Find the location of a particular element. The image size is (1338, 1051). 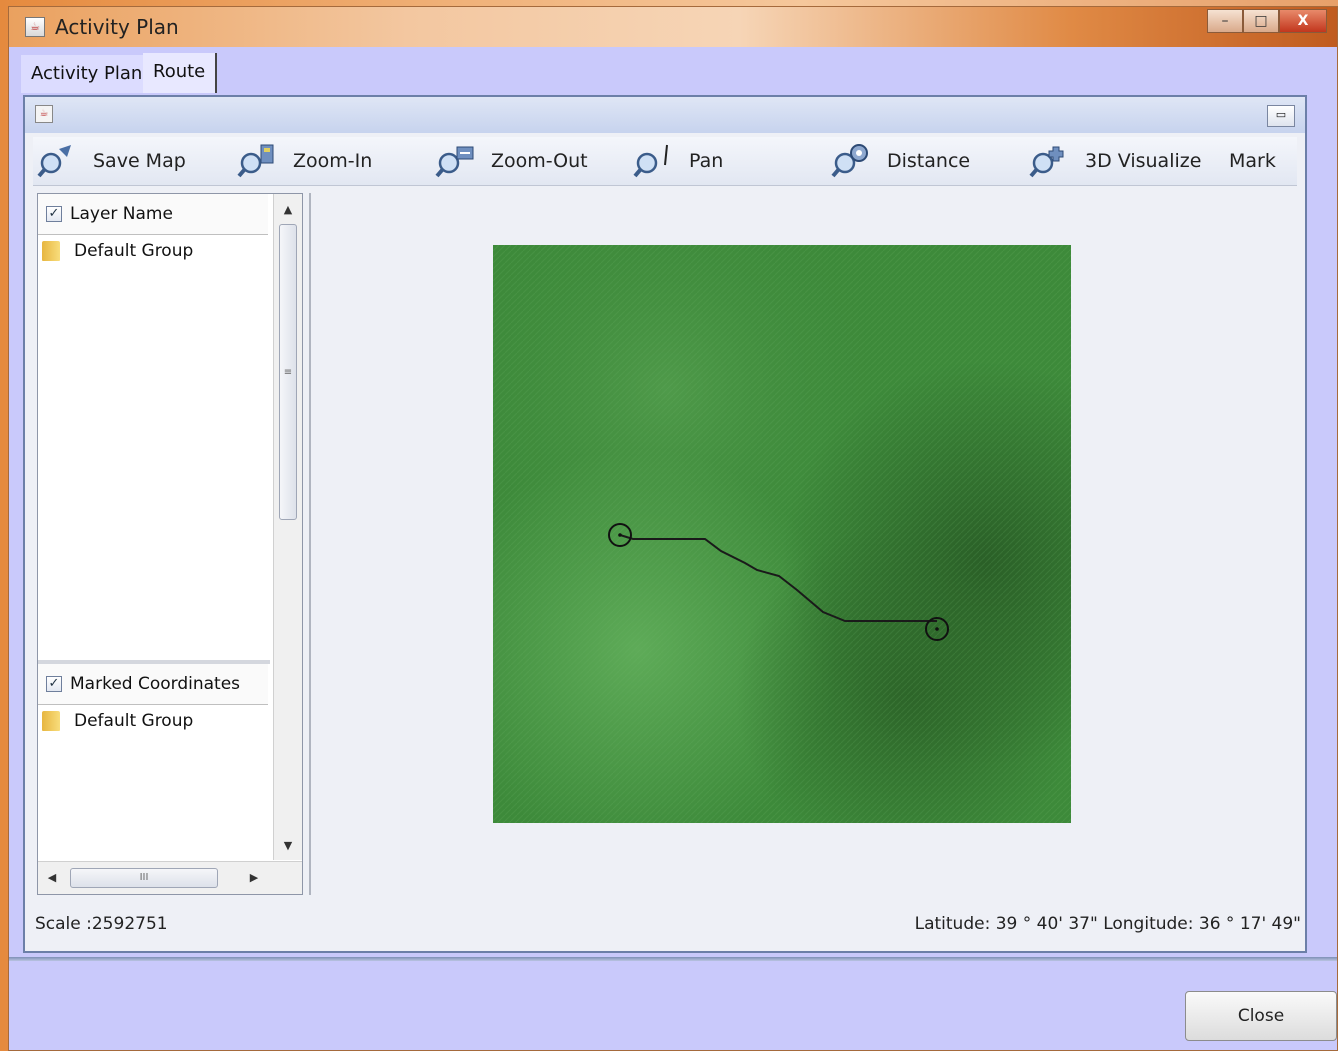

zoom-in-icon is located at coordinates (257, 161).